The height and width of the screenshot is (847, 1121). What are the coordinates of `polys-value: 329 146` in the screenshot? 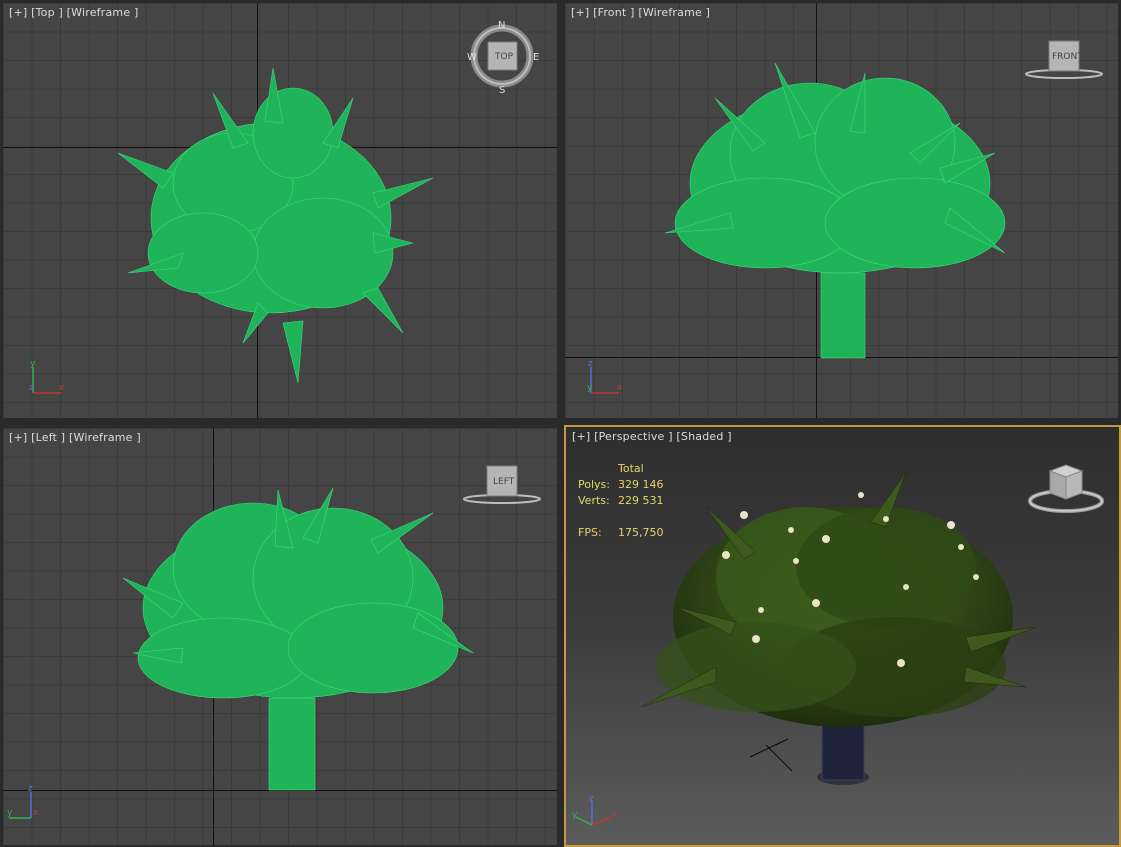 It's located at (641, 484).